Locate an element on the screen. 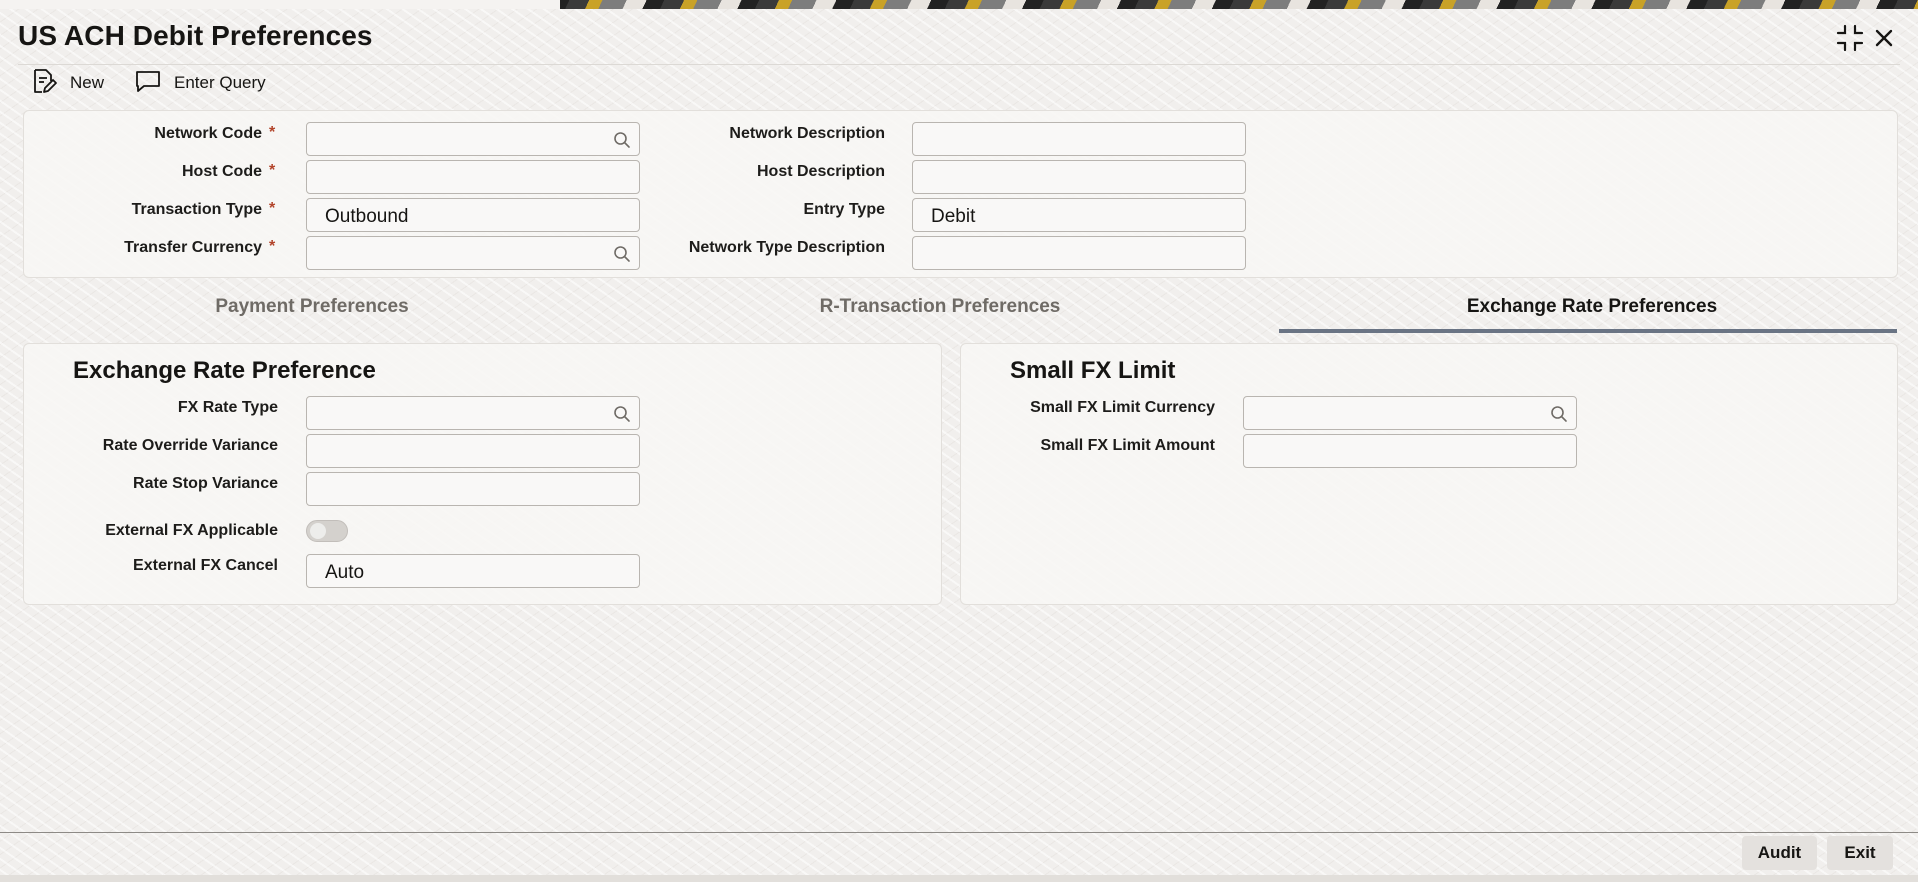 This screenshot has height=882, width=1918. network-type-description-label: Network Type Description is located at coordinates (786, 247).